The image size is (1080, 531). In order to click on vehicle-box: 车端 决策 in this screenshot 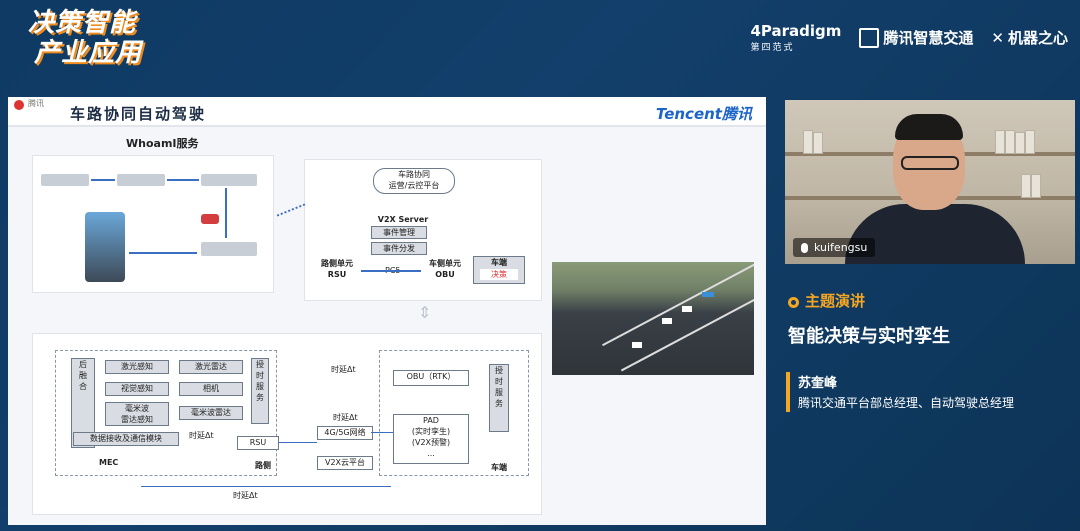, I will do `click(499, 270)`.